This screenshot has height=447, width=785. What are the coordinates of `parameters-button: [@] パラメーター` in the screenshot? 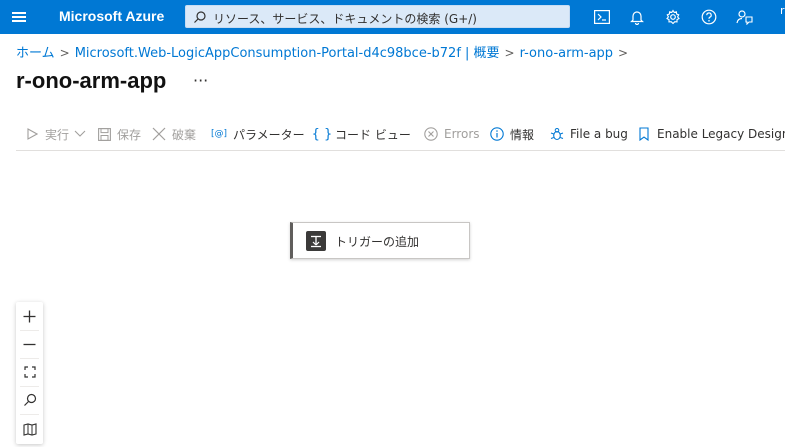 It's located at (257, 134).